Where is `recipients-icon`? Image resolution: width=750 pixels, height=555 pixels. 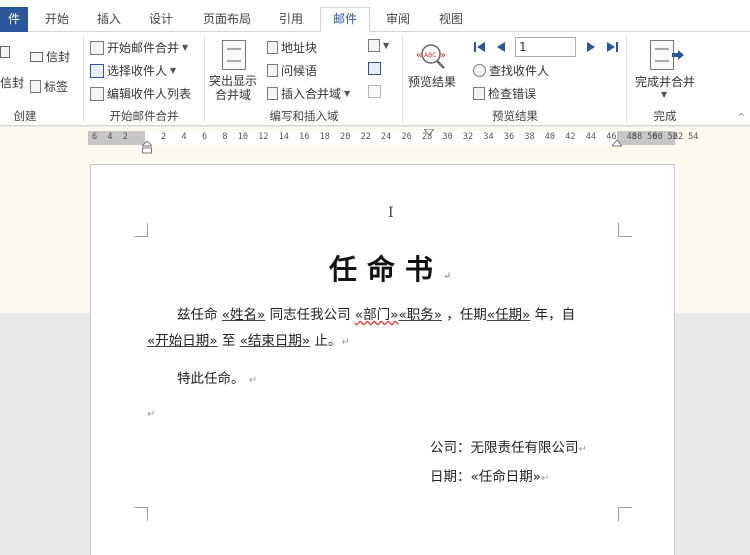 recipients-icon is located at coordinates (97, 70).